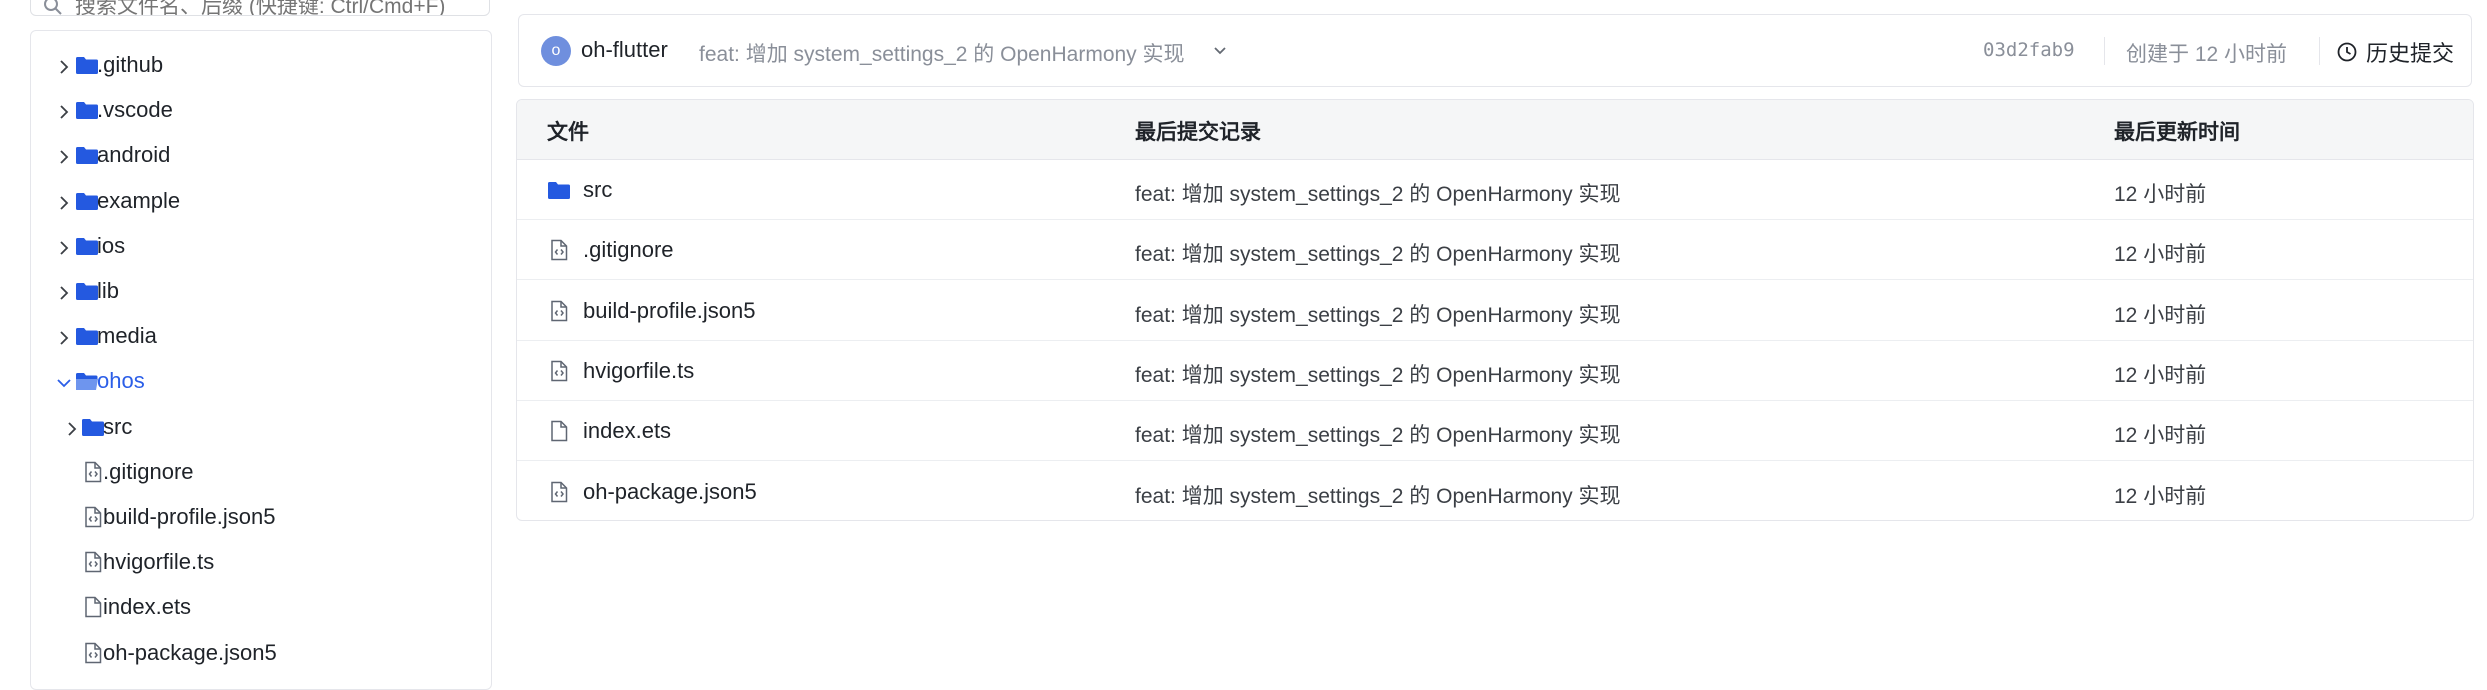 This screenshot has height=690, width=2487. I want to click on tree-item-src: src, so click(261, 427).